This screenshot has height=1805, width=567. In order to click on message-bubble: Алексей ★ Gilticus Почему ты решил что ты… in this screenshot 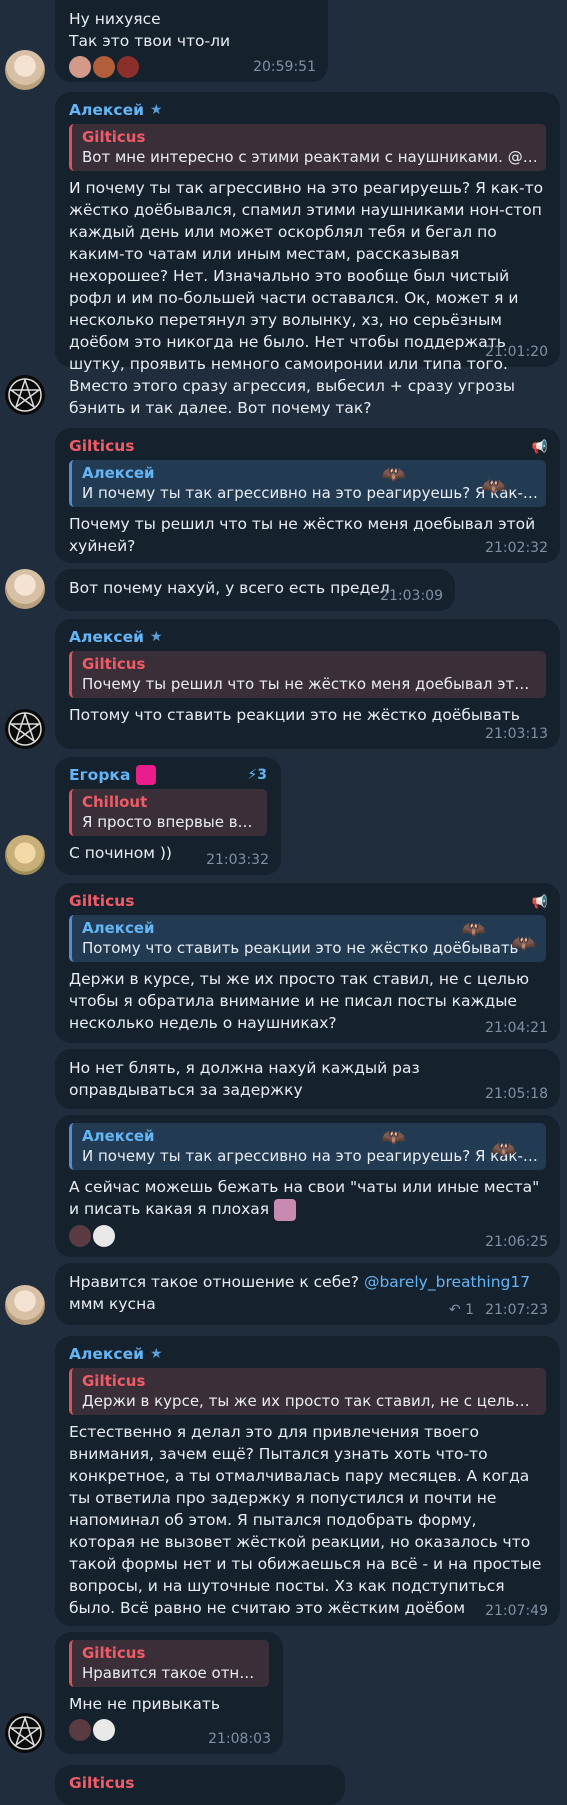, I will do `click(307, 684)`.